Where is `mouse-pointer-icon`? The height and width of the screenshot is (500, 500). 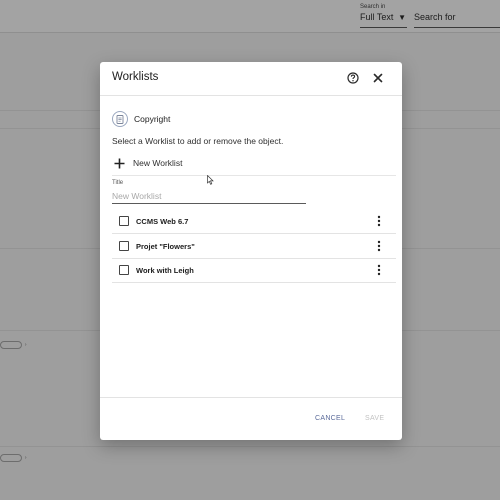 mouse-pointer-icon is located at coordinates (210, 180).